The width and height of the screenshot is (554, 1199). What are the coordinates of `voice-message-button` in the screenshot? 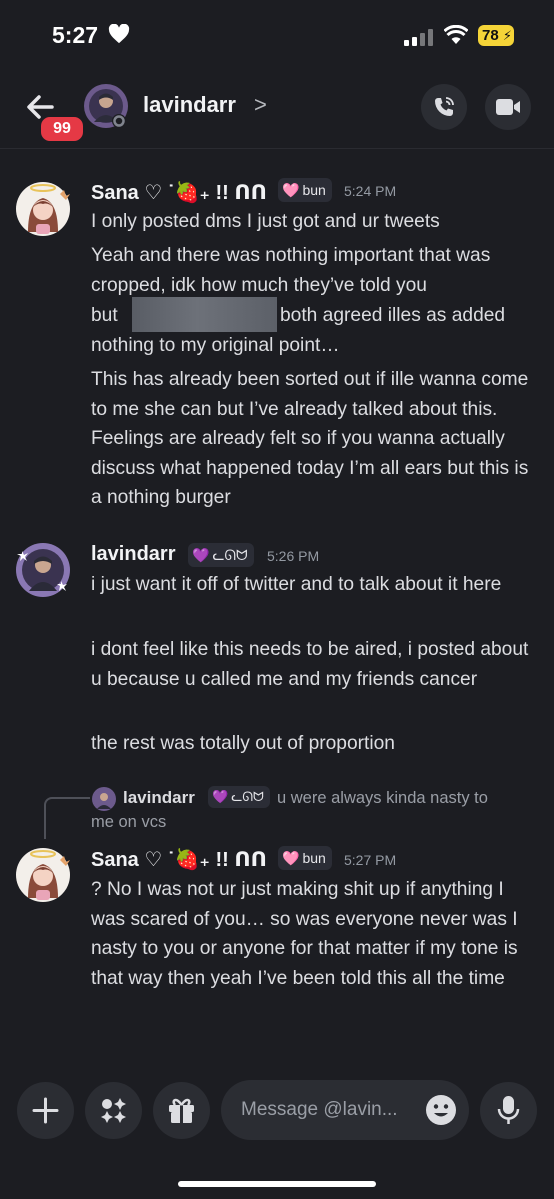 It's located at (508, 1110).